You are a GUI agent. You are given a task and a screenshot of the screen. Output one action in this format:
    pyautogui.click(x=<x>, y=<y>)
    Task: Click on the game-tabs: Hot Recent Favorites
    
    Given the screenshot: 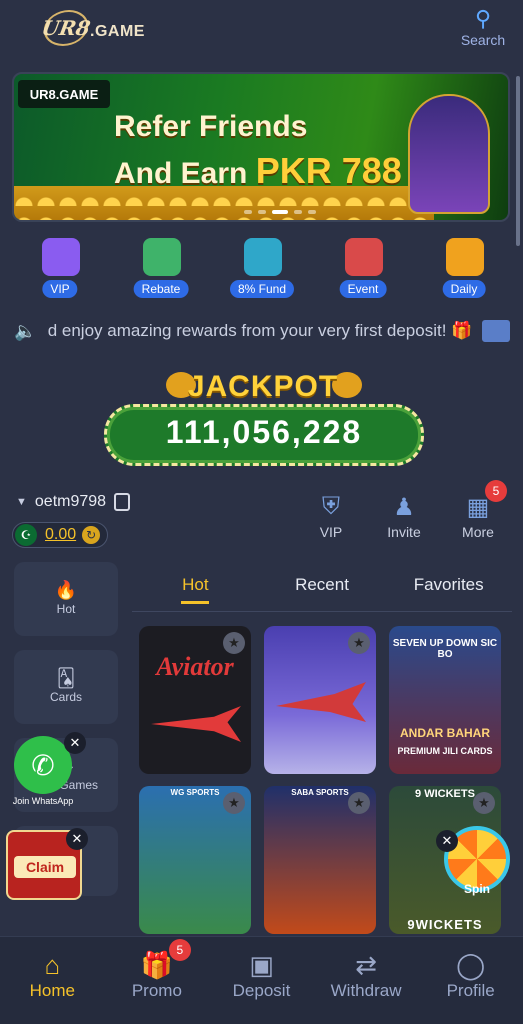 What is the action you would take?
    pyautogui.click(x=322, y=589)
    